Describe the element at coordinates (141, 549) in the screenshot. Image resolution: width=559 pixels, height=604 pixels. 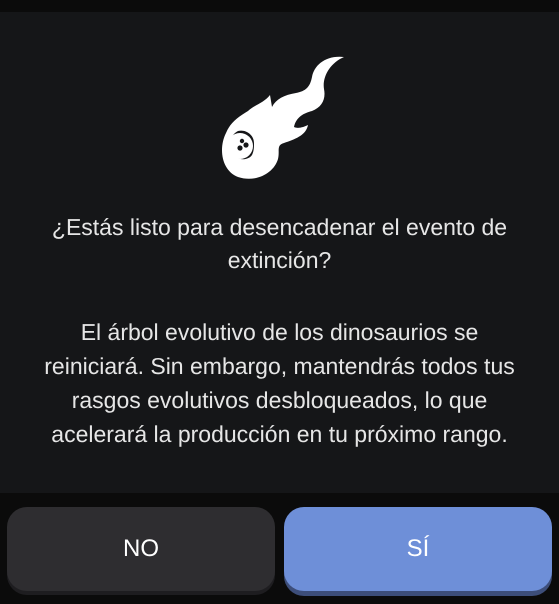
I see `cancel-button: NO` at that location.